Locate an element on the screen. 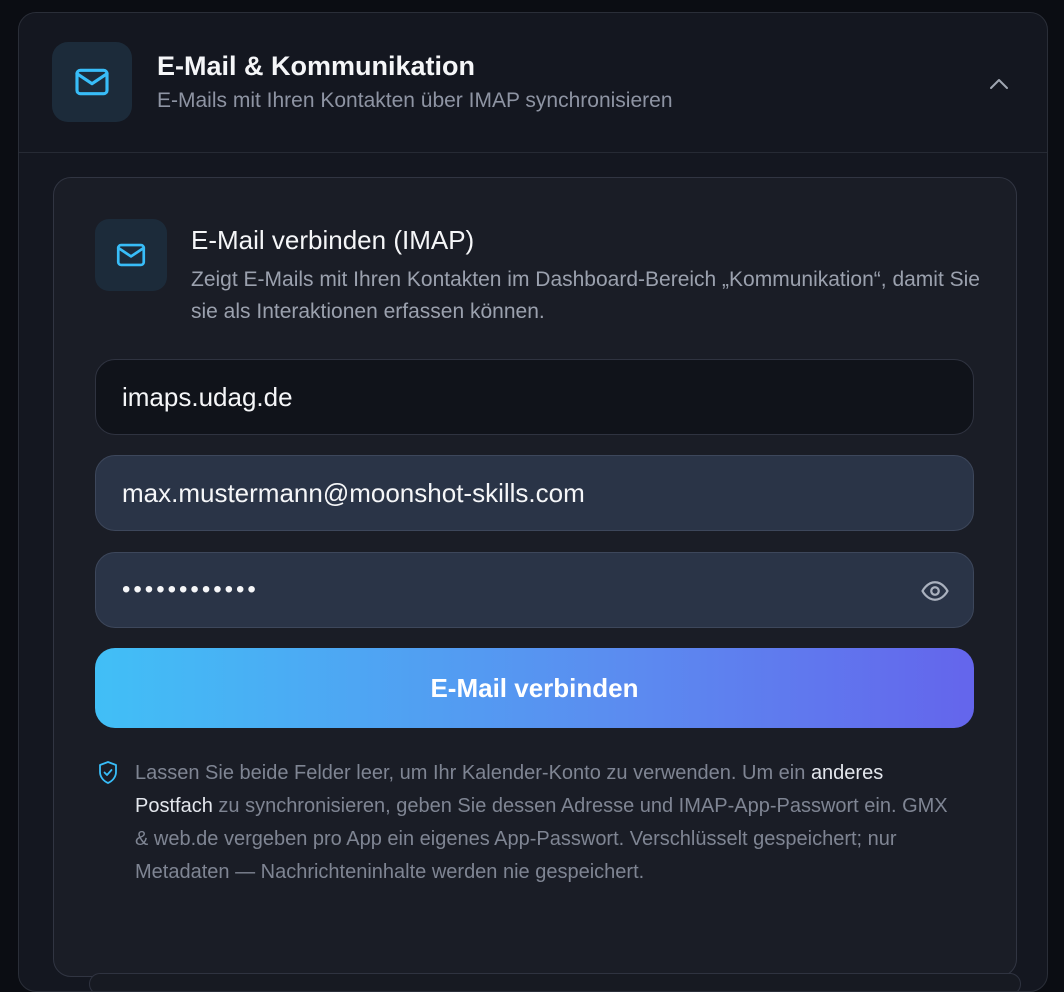 The image size is (1064, 992). password-value: •••••••••••• is located at coordinates (190, 589).